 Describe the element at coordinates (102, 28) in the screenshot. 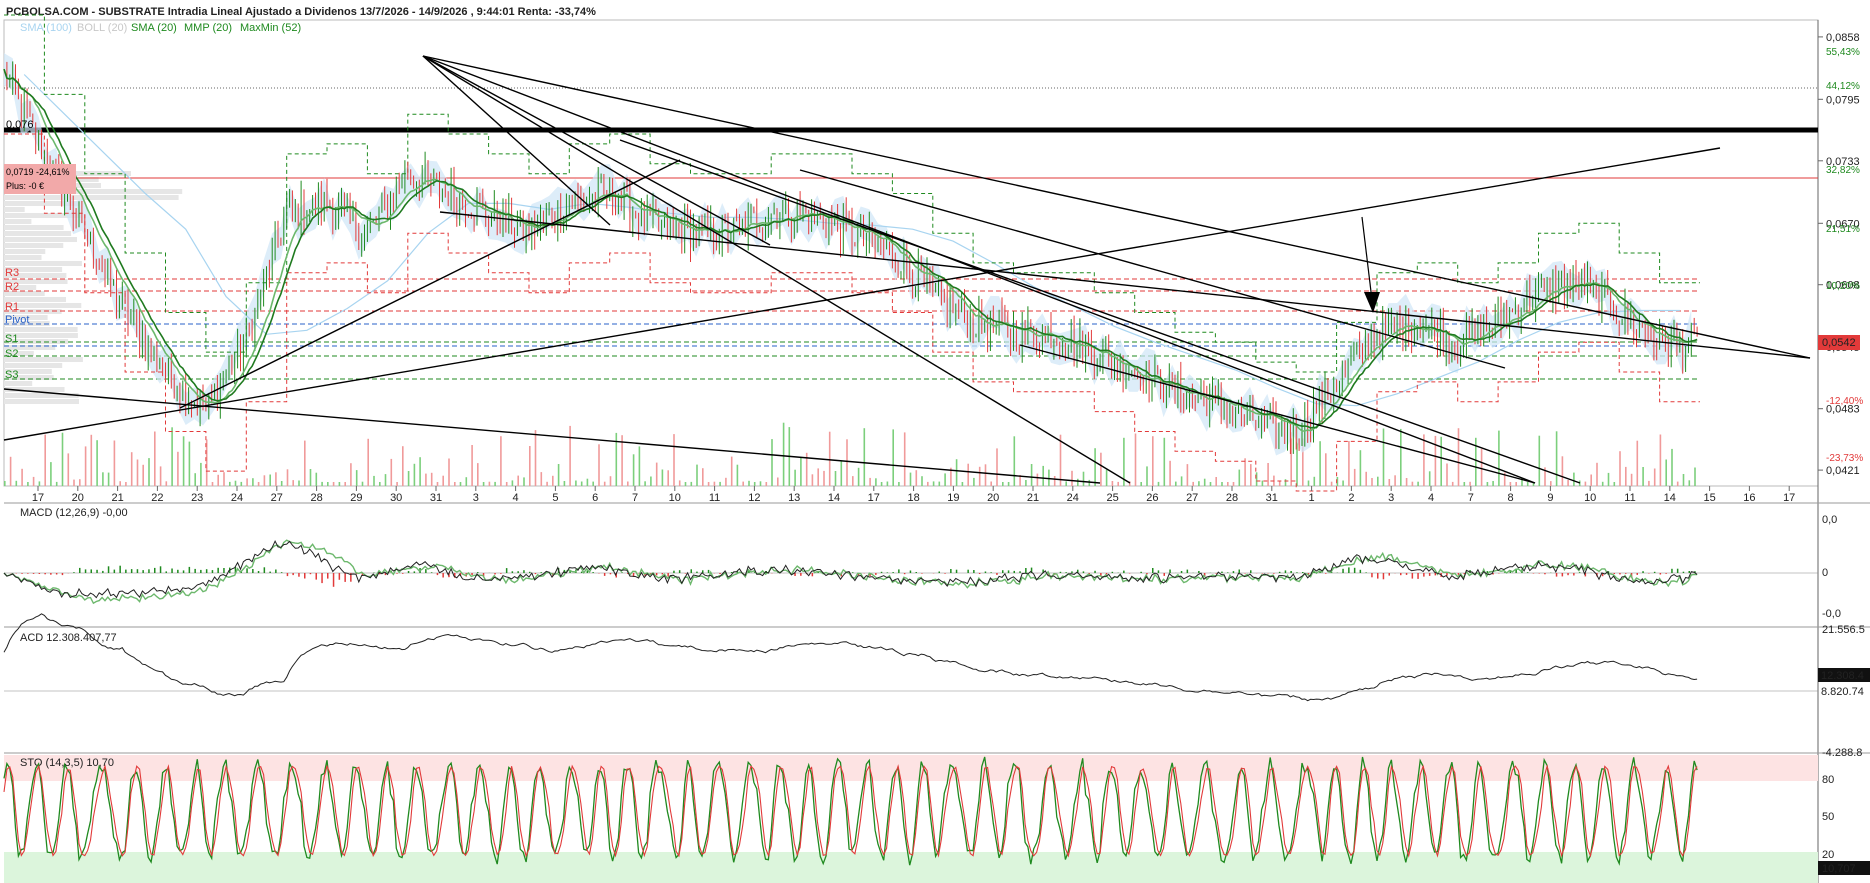

I see `legend-boll: BOLL (20)` at that location.